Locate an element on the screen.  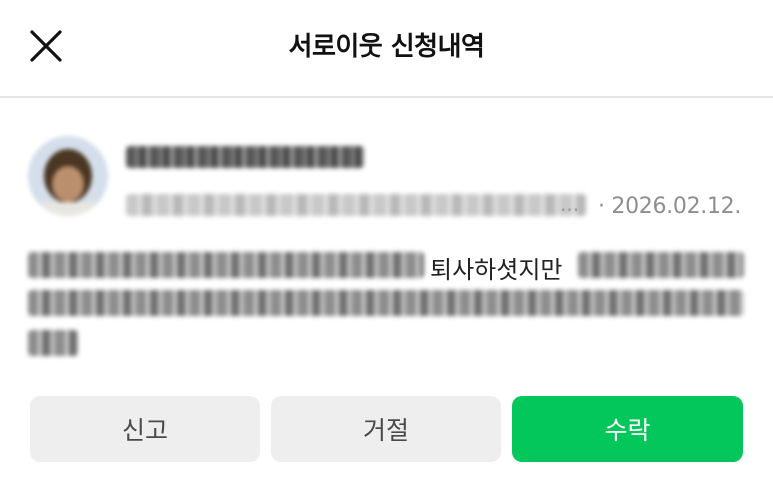
requester-name-redacted is located at coordinates (245, 157).